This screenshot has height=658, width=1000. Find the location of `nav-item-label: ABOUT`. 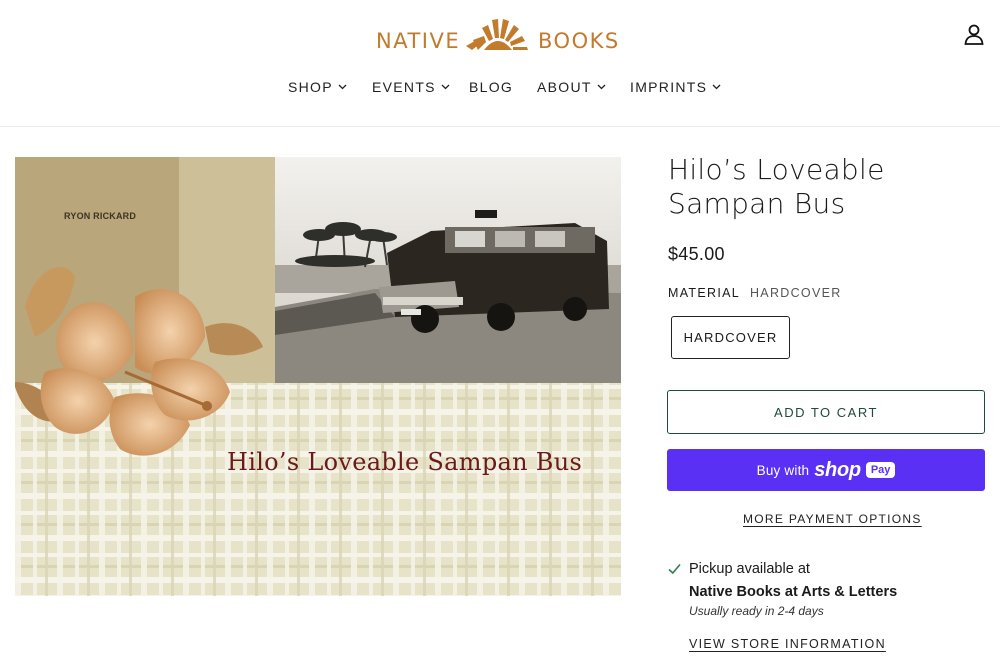

nav-item-label: ABOUT is located at coordinates (564, 87).